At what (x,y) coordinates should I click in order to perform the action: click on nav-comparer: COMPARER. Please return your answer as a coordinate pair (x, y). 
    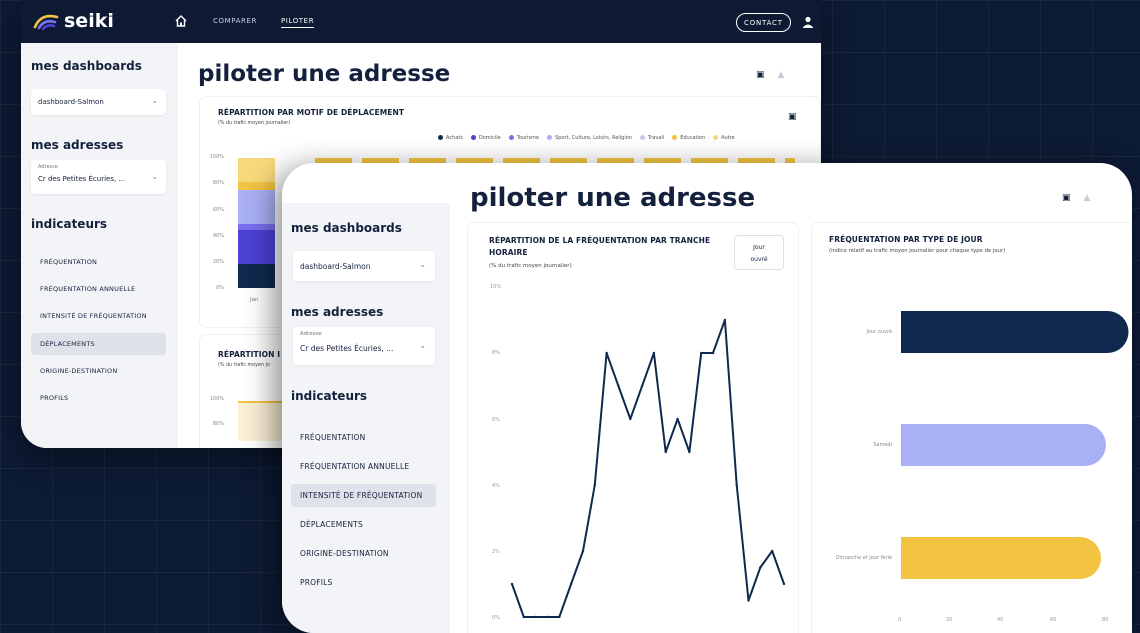
    Looking at the image, I should click on (235, 22).